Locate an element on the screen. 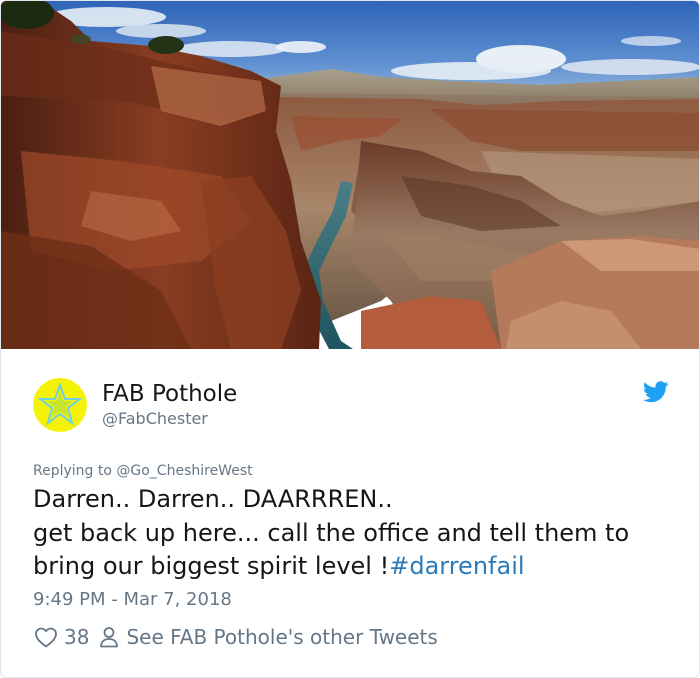 This screenshot has height=678, width=700. person-icon is located at coordinates (109, 637).